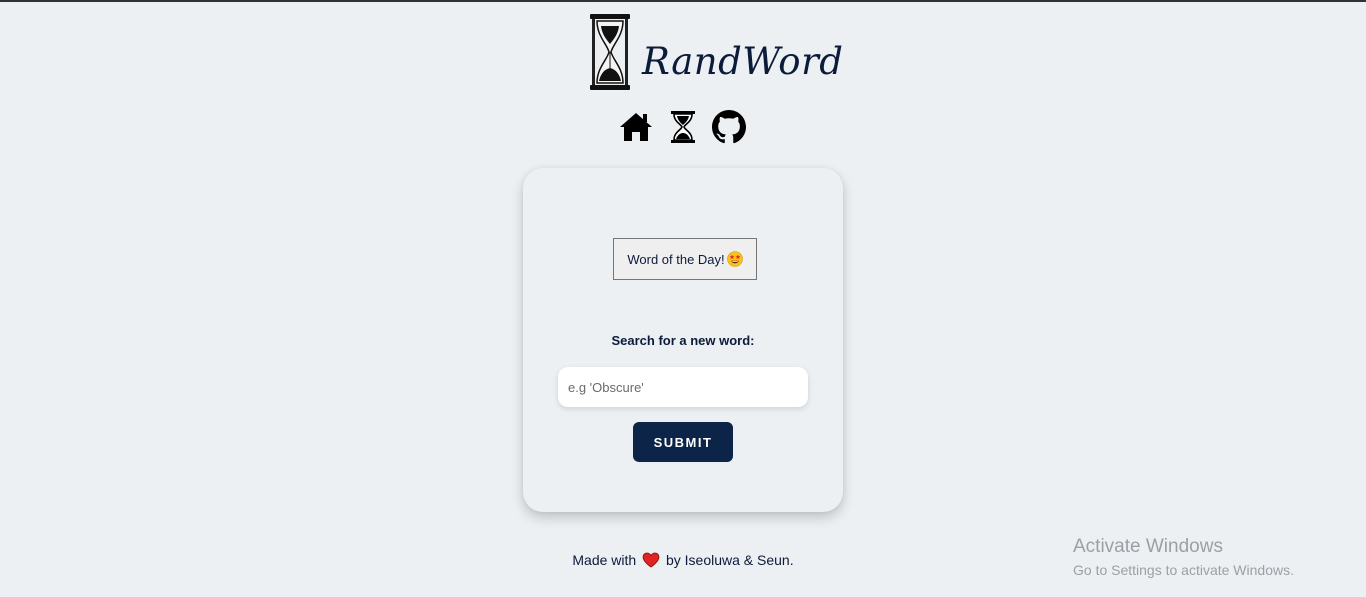  I want to click on watermark-title: Activate Windows, so click(1148, 546).